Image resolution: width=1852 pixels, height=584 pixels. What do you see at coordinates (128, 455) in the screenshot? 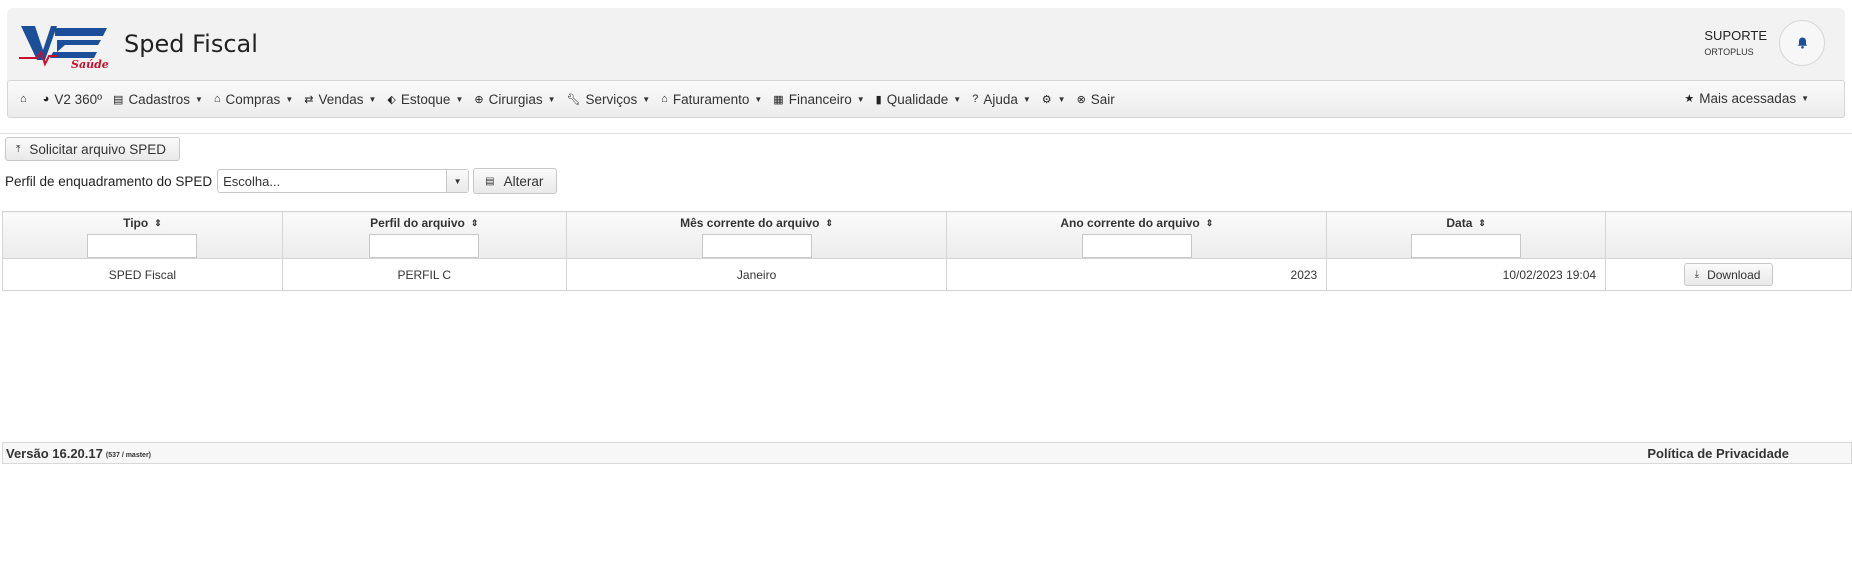
I see `build-text: (537 / master)` at bounding box center [128, 455].